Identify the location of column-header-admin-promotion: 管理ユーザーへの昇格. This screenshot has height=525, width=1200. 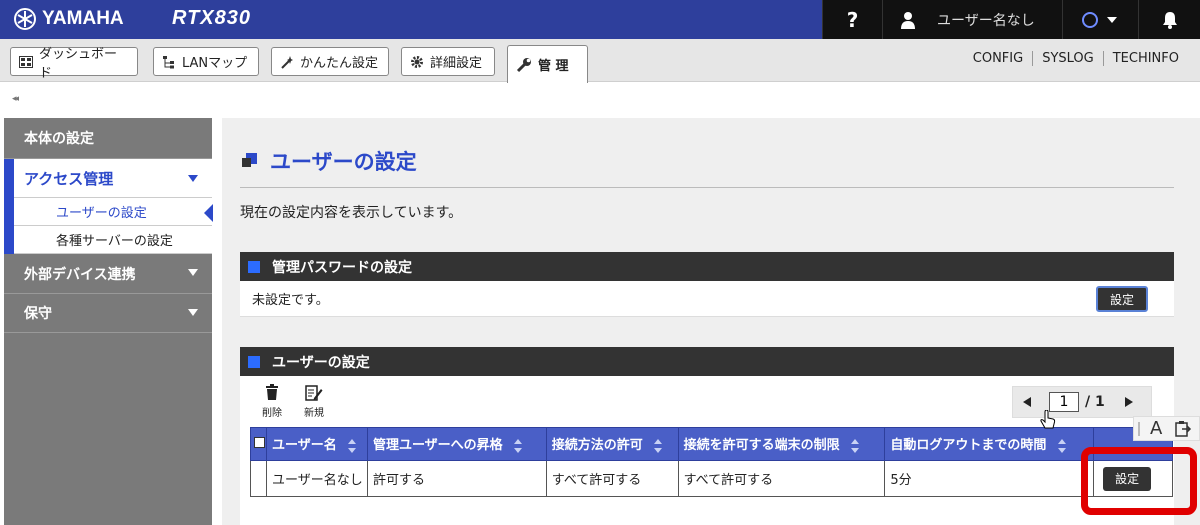
(456, 444).